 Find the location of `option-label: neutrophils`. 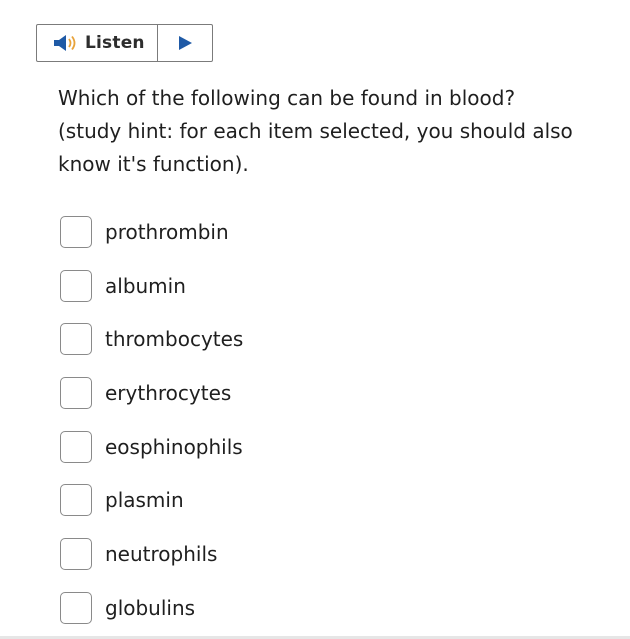

option-label: neutrophils is located at coordinates (161, 554).